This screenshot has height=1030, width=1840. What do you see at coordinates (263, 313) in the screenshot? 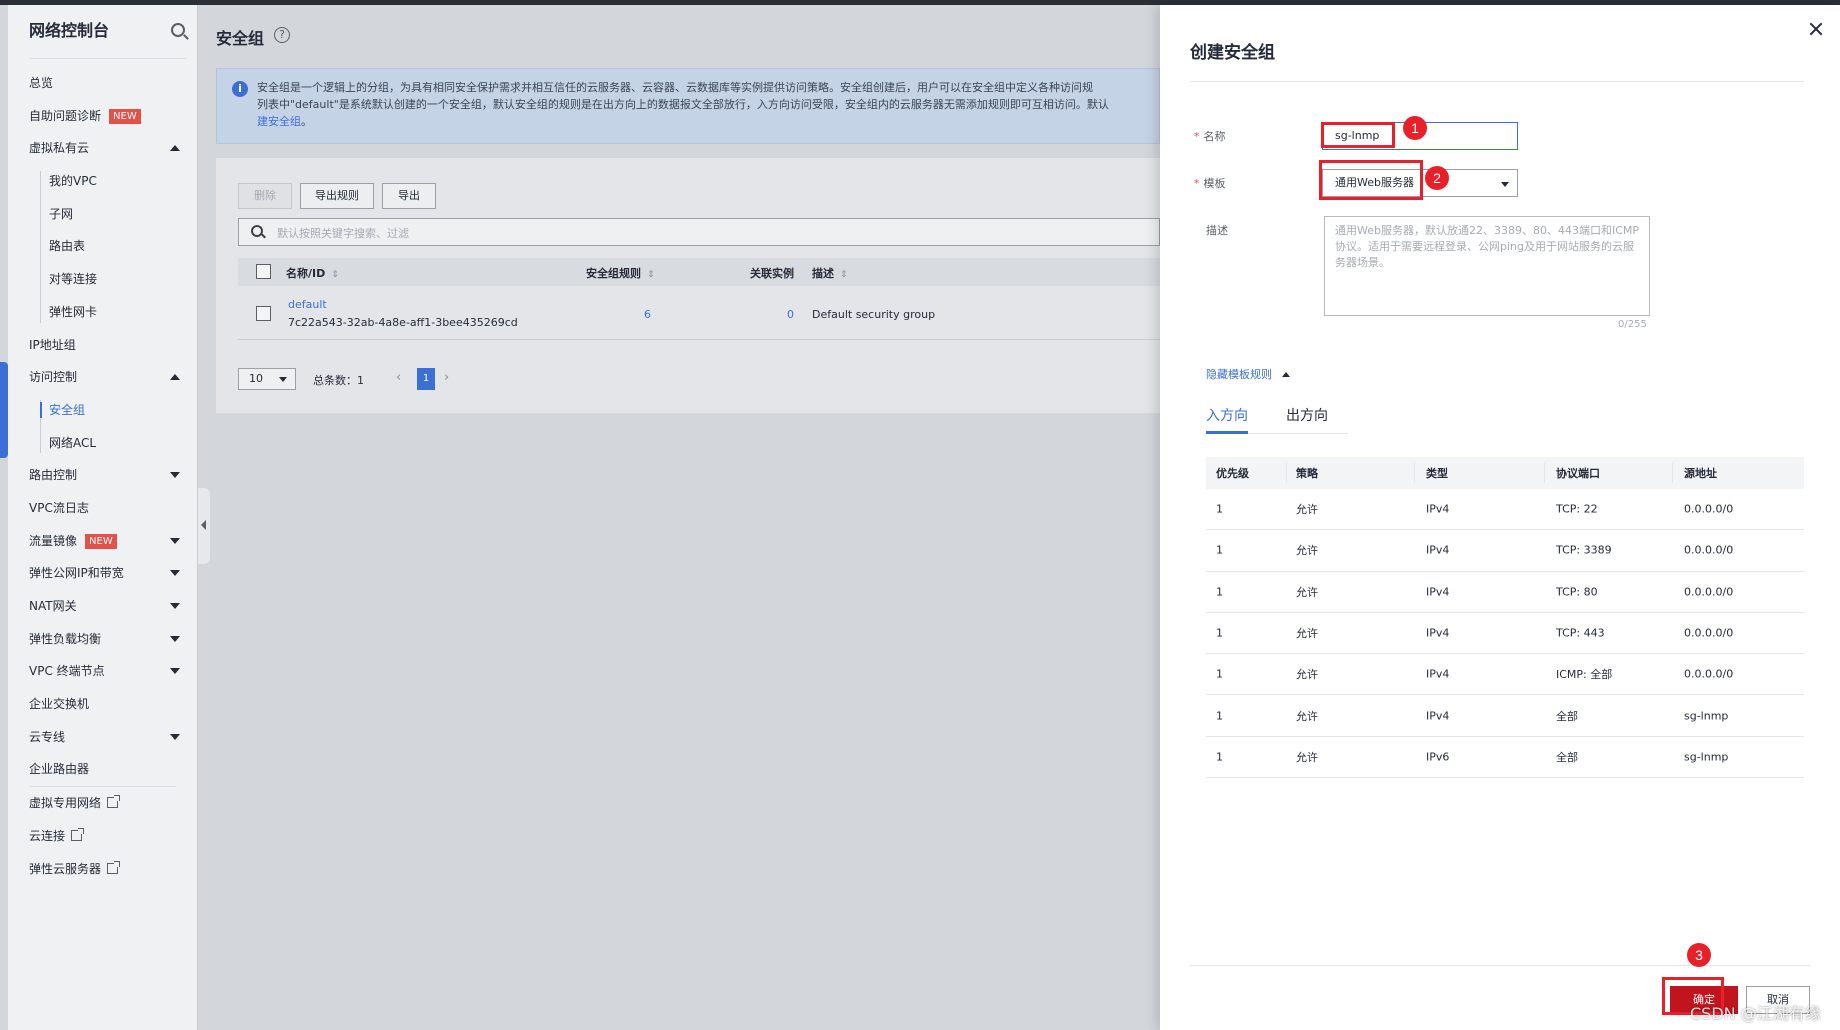
I see `row-checkbox` at bounding box center [263, 313].